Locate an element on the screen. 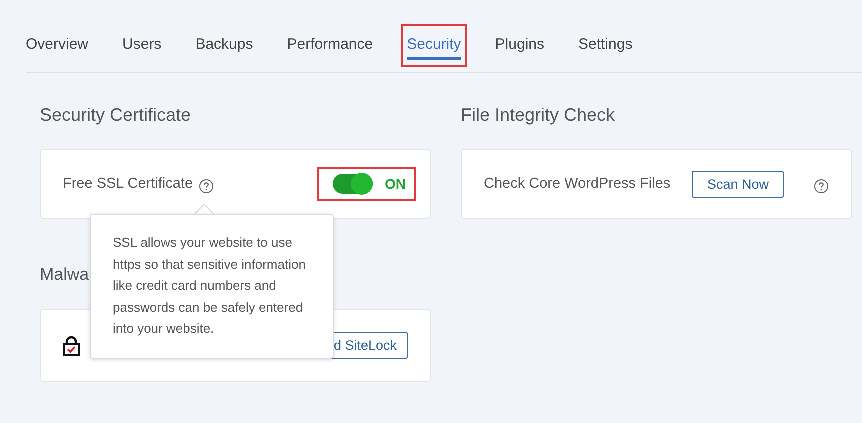 The width and height of the screenshot is (862, 423). scan-now-button: Scan Now is located at coordinates (738, 184).